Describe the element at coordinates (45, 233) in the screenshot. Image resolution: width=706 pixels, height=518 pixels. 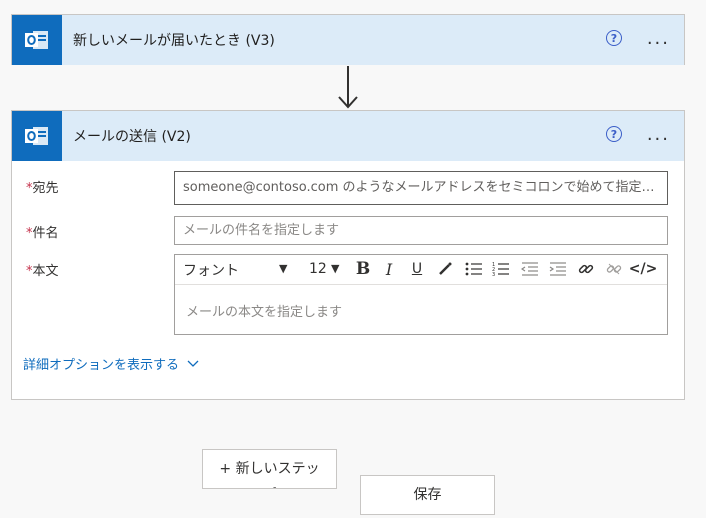
I see `subject-label-text: 件名` at that location.